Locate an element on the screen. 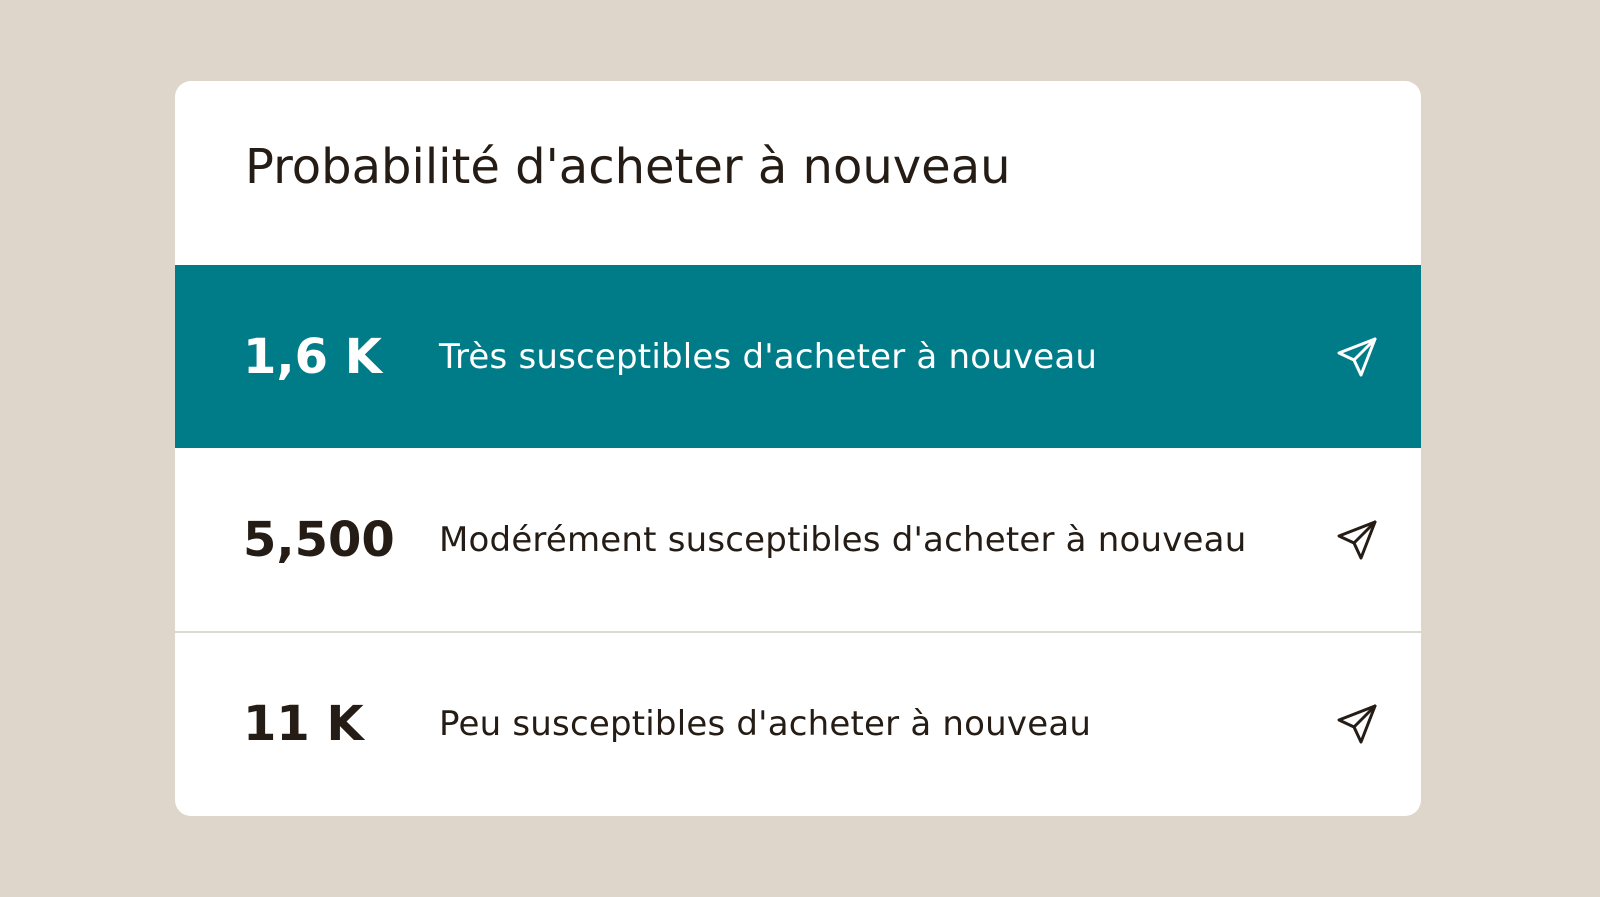 The width and height of the screenshot is (1600, 897). segment-count: 1,6 K is located at coordinates (312, 356).